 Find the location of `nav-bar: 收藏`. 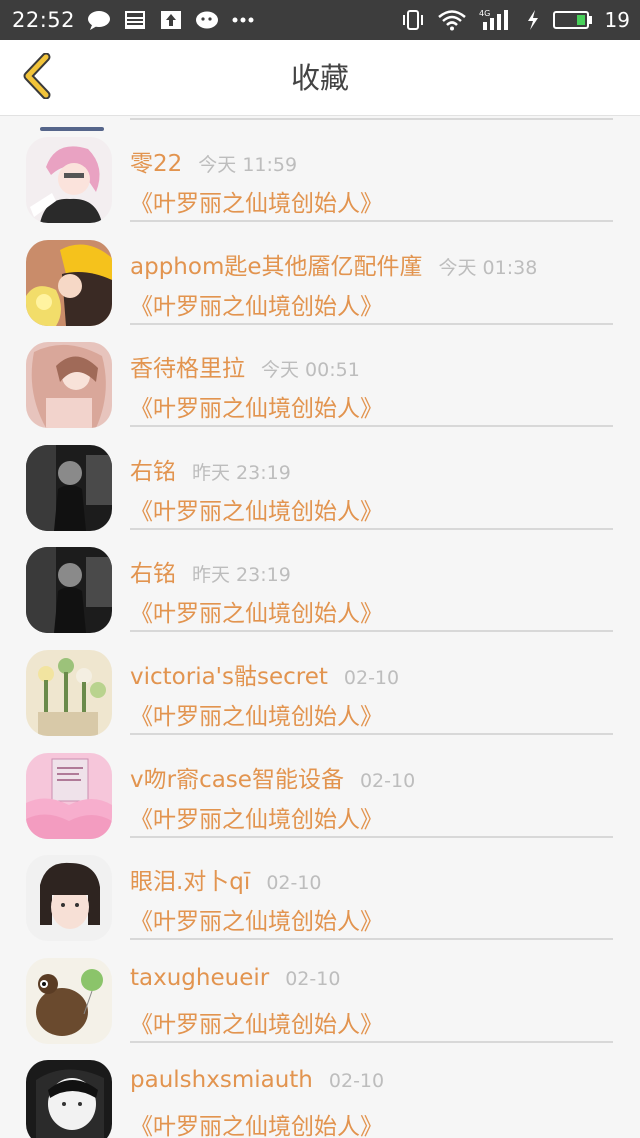

nav-bar: 收藏 is located at coordinates (320, 78).